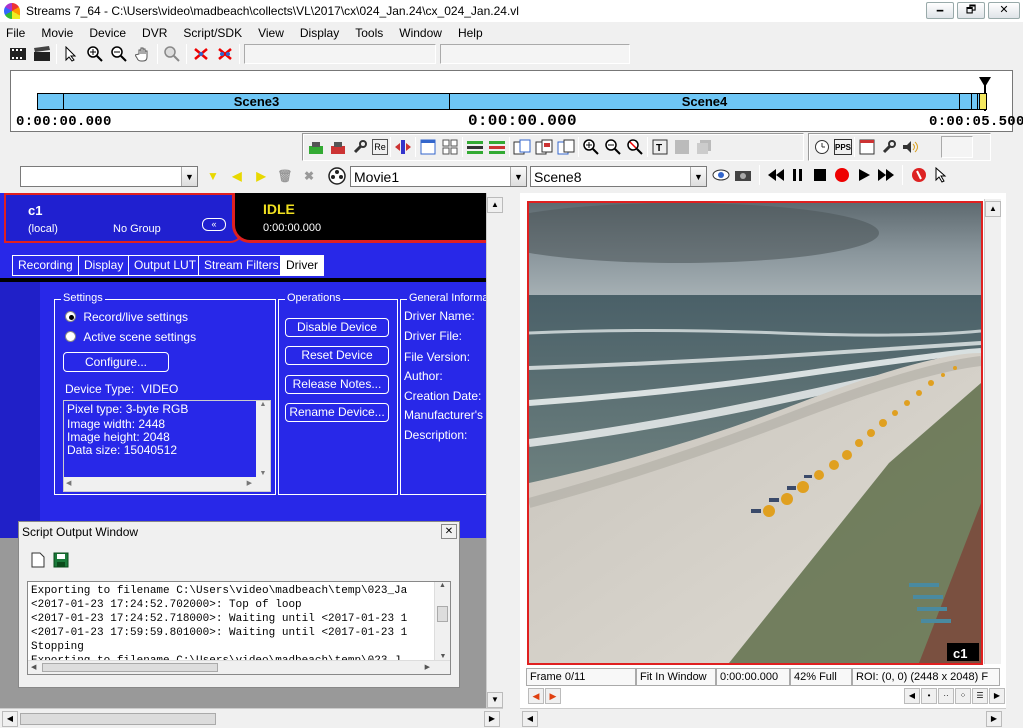 Image resolution: width=1023 pixels, height=728 pixels. Describe the element at coordinates (109, 176) in the screenshot. I see `device-select: ▼` at that location.